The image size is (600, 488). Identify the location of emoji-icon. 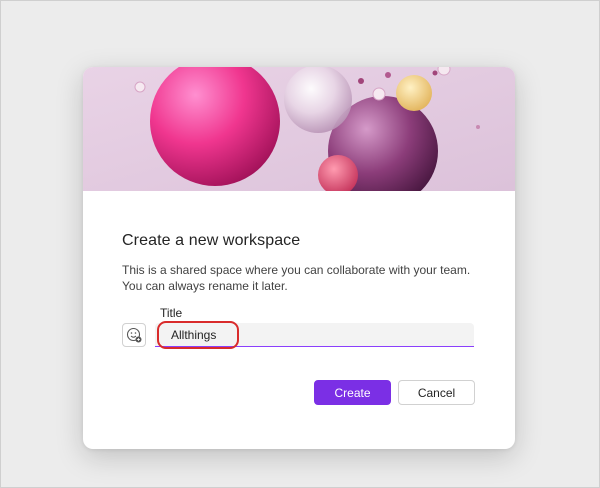
(134, 335).